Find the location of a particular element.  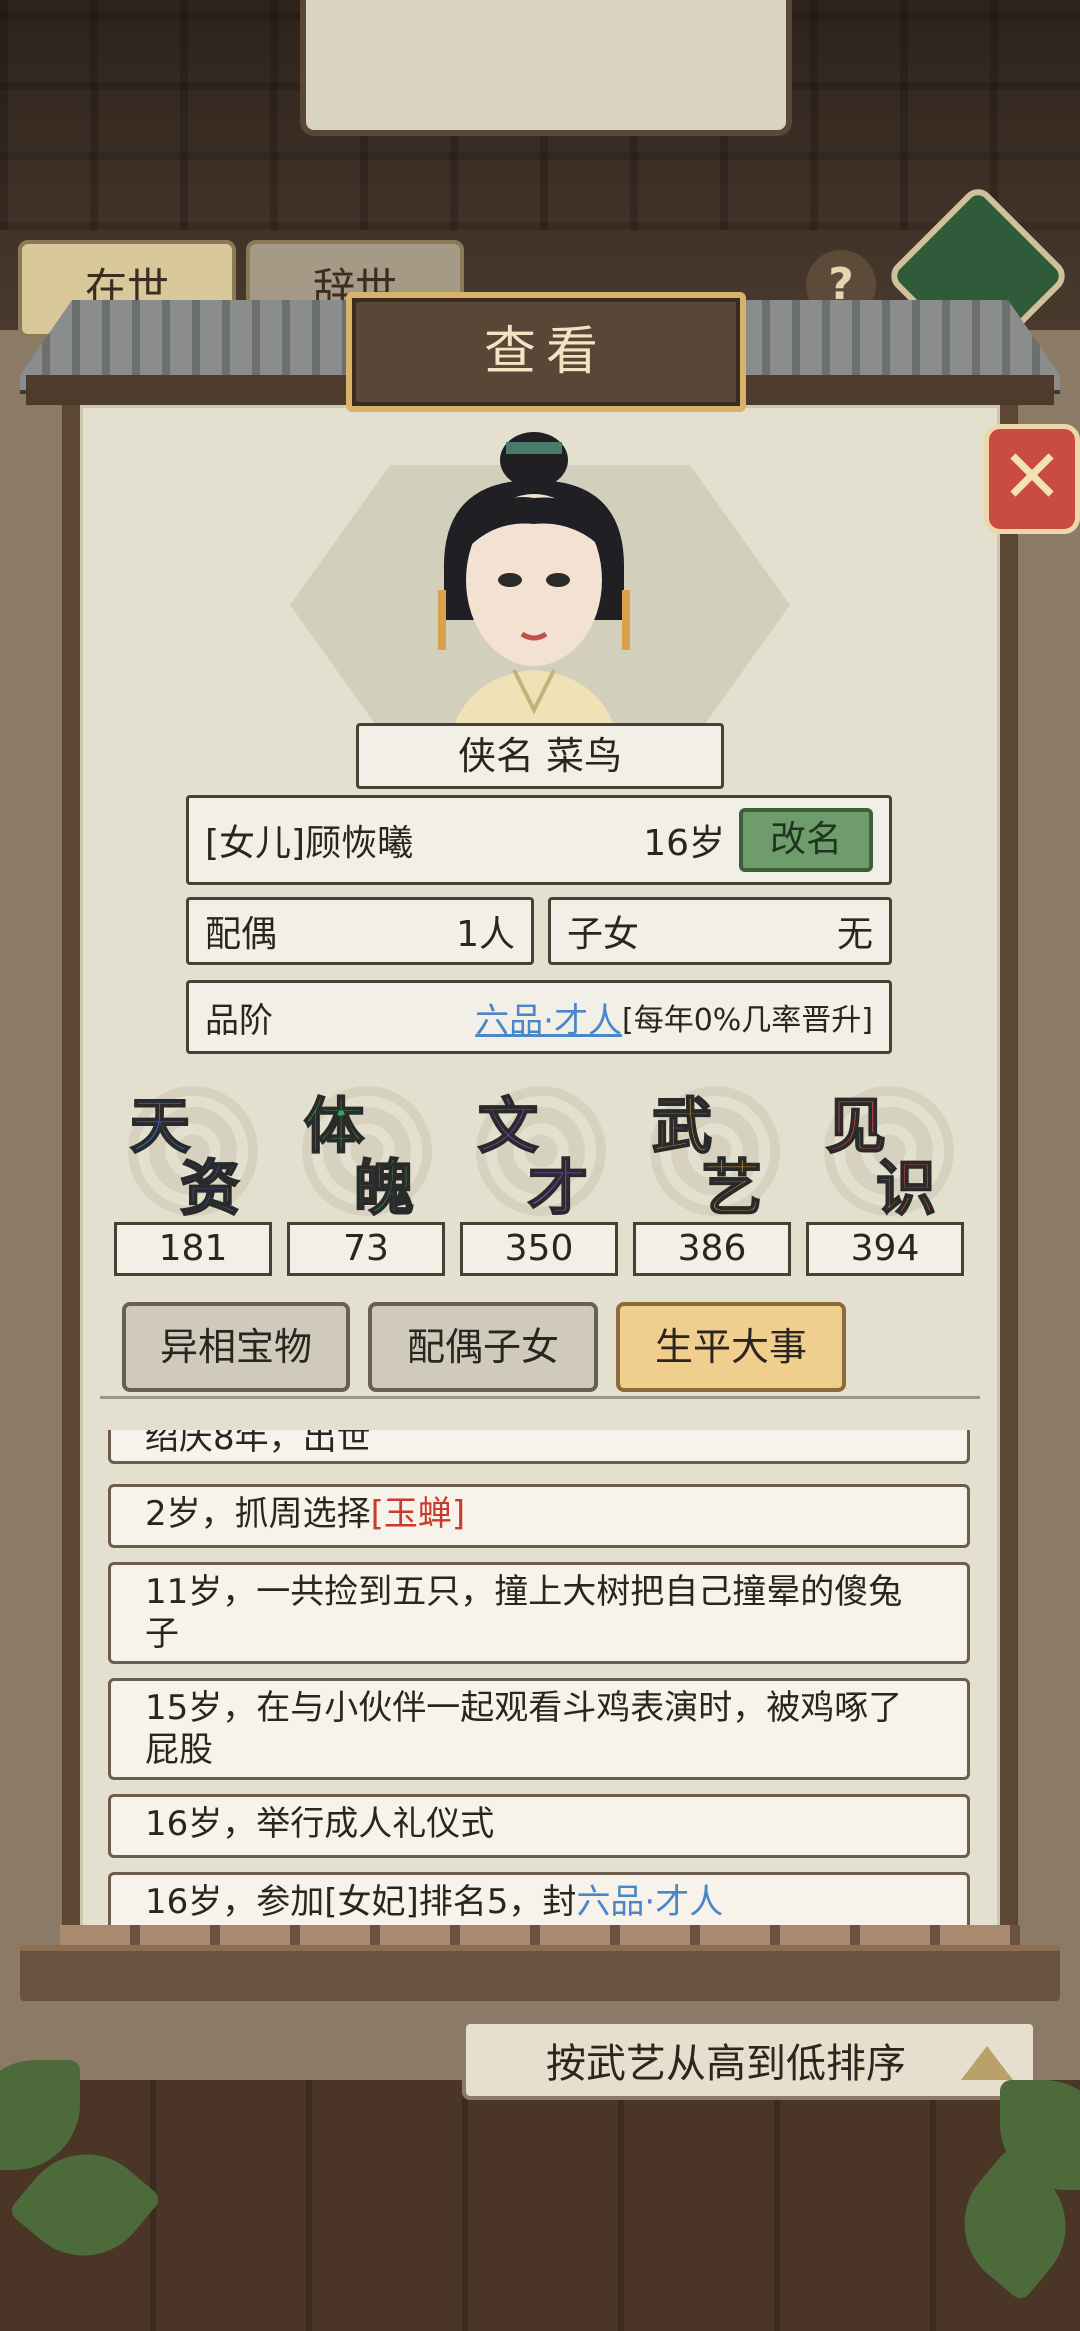

stat-char-2: 才 is located at coordinates (558, 1189).